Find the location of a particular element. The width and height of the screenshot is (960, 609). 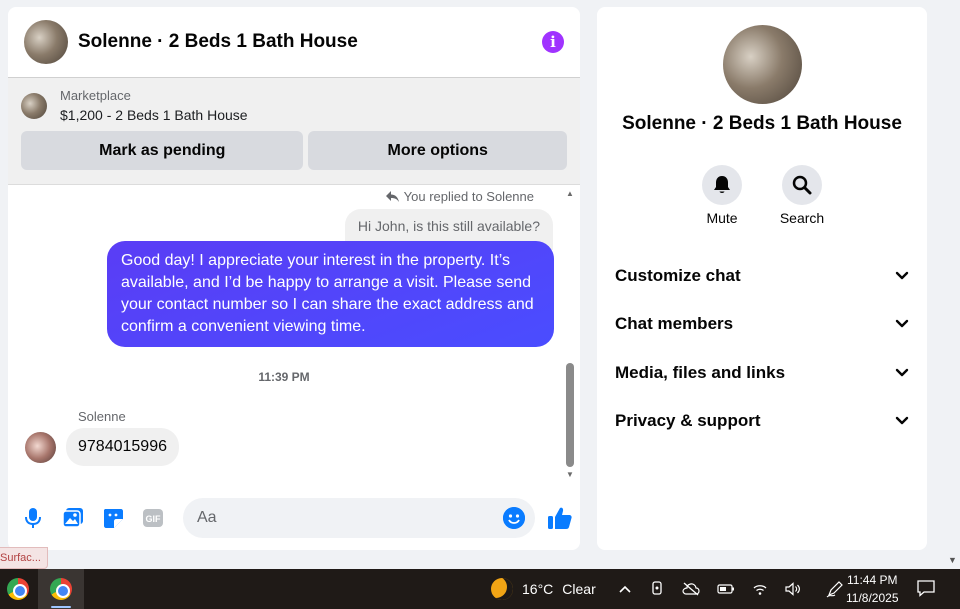

section-label: Media, files and links is located at coordinates (700, 372).